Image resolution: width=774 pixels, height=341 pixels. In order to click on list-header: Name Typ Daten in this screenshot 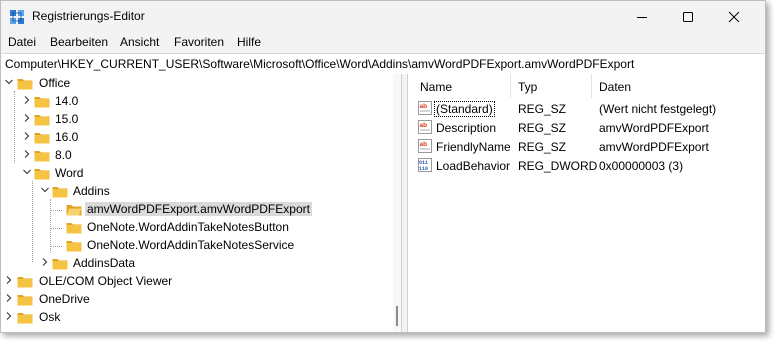, I will do `click(586, 87)`.